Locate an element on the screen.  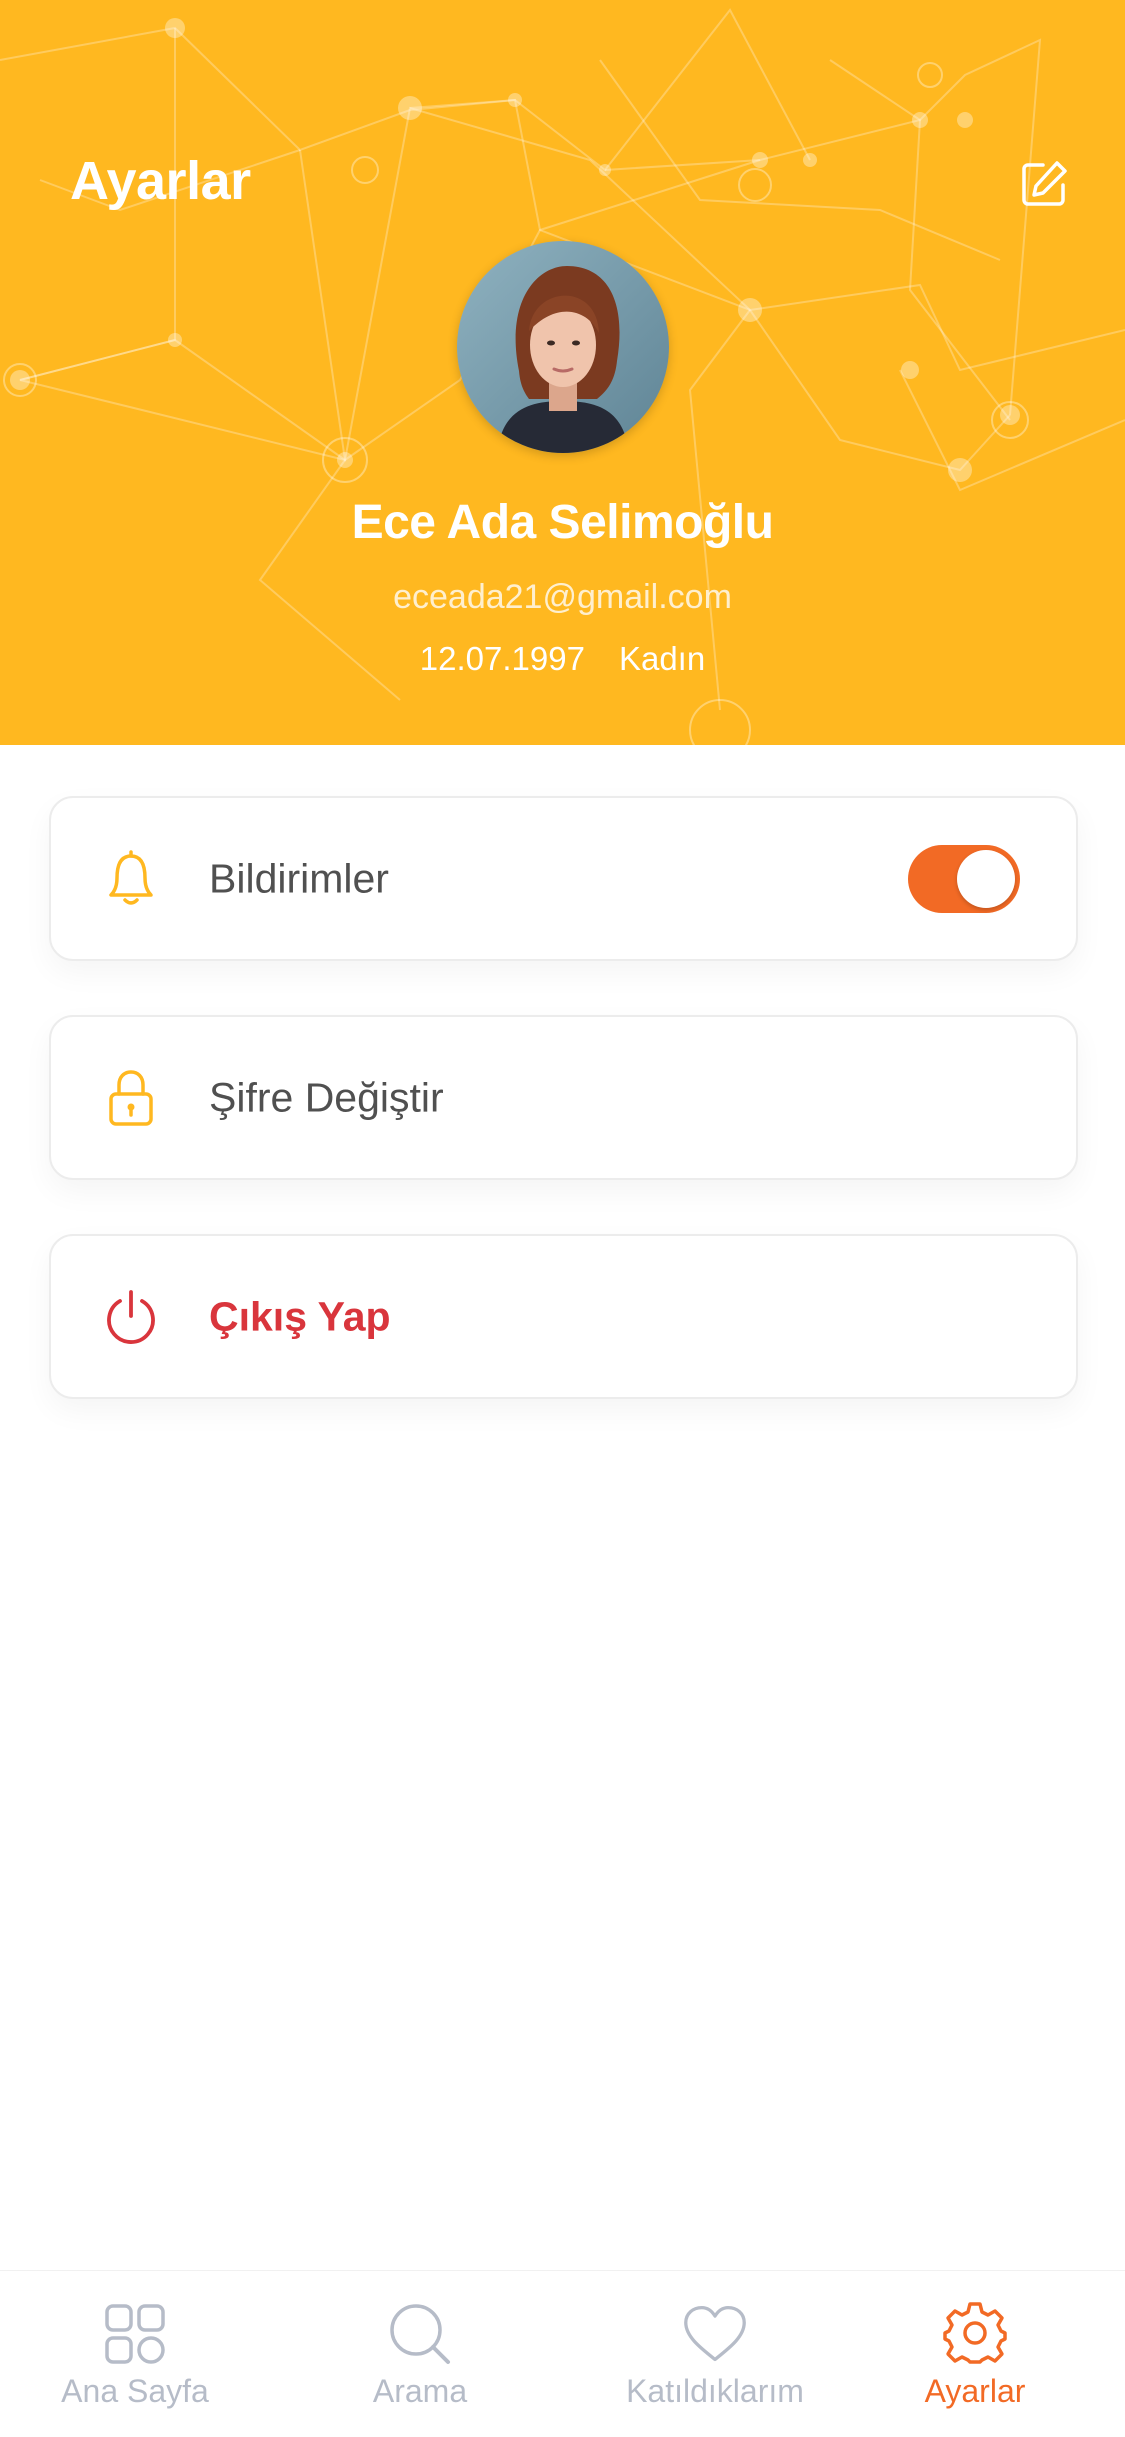
page-title: Ayarlar is located at coordinates (160, 181).